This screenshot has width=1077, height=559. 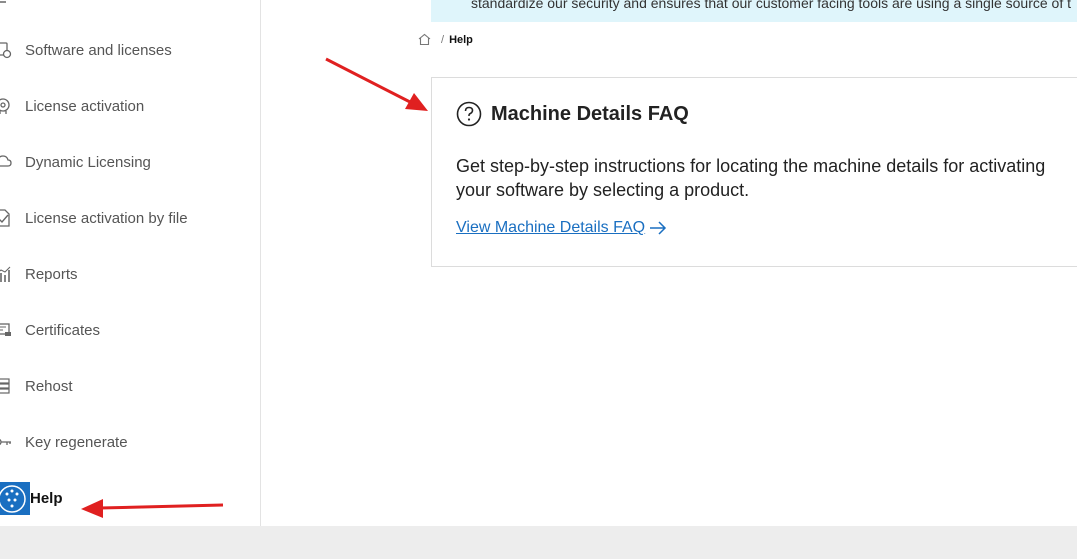 What do you see at coordinates (538, 542) in the screenshot?
I see `footer-bar` at bounding box center [538, 542].